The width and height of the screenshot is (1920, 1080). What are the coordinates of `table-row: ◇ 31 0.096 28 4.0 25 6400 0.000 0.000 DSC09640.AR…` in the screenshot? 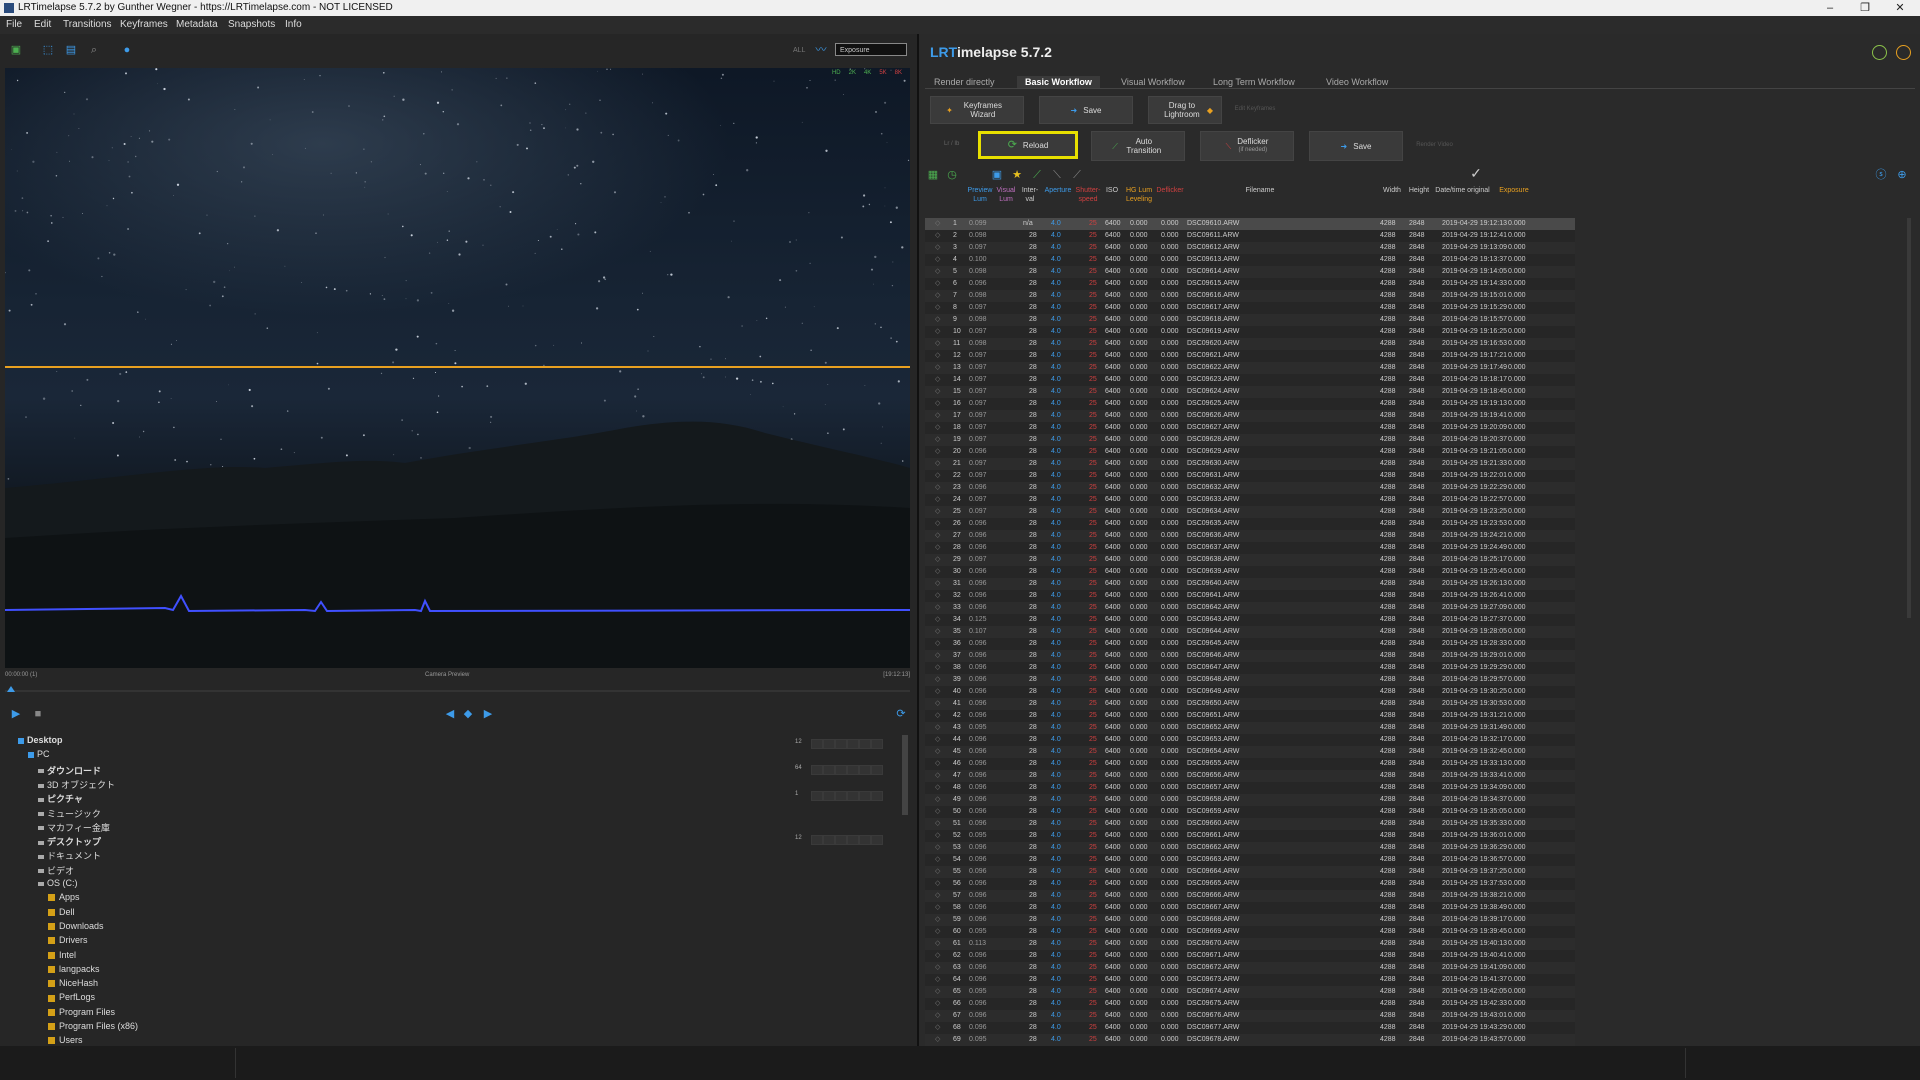 It's located at (1250, 584).